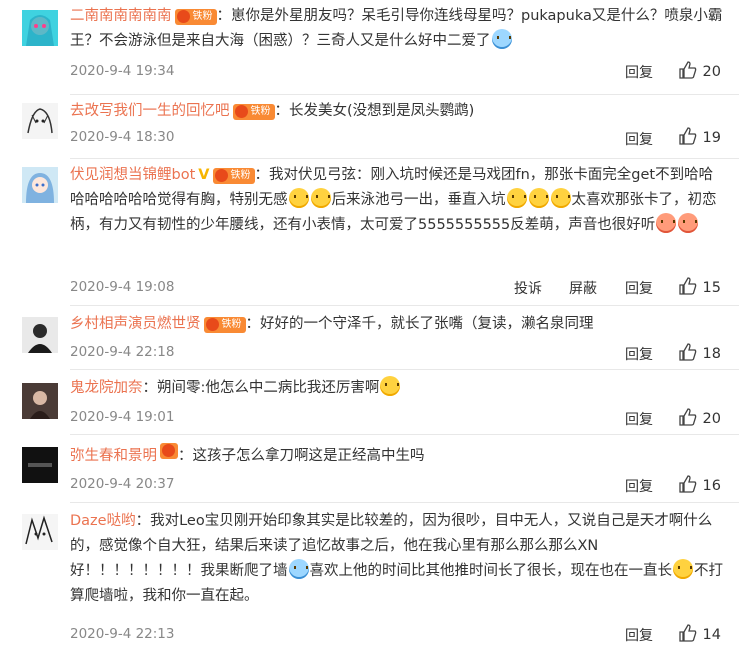  I want to click on username-link: 乡村相声演员燃世贤, so click(135, 324).